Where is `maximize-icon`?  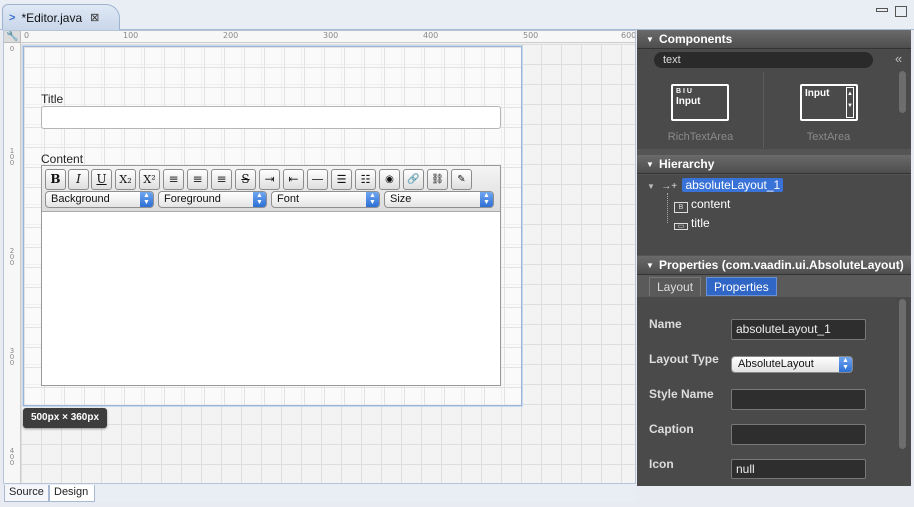 maximize-icon is located at coordinates (901, 11).